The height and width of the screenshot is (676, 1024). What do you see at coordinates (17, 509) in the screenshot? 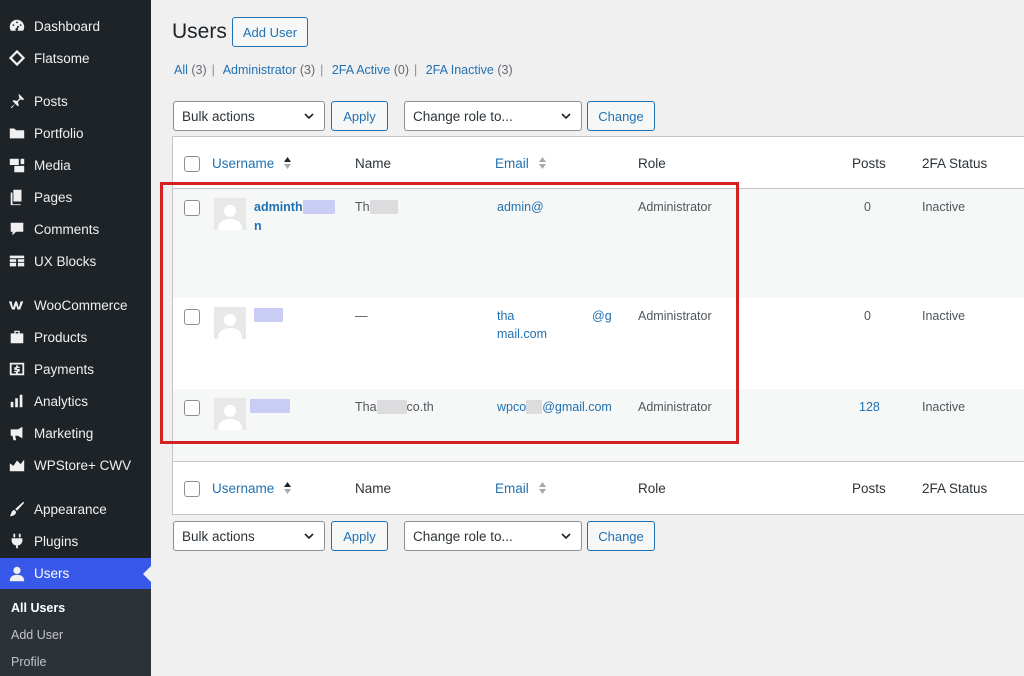
I see `brush-icon` at bounding box center [17, 509].